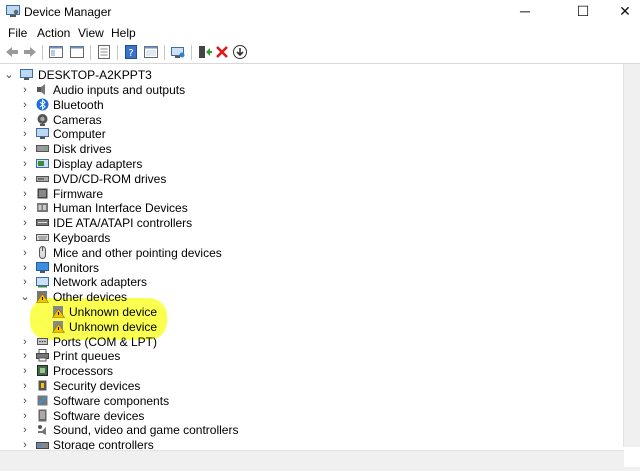 The height and width of the screenshot is (471, 640). I want to click on tree-category-sound-video-and-game-controllers: › Sound, video and game controllers, so click(310, 430).